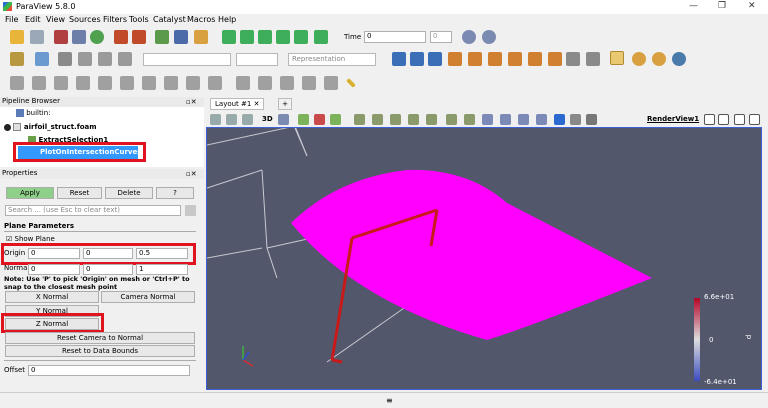 The width and height of the screenshot is (768, 408). What do you see at coordinates (190, 210) in the screenshot?
I see `advanced-gear-icon` at bounding box center [190, 210].